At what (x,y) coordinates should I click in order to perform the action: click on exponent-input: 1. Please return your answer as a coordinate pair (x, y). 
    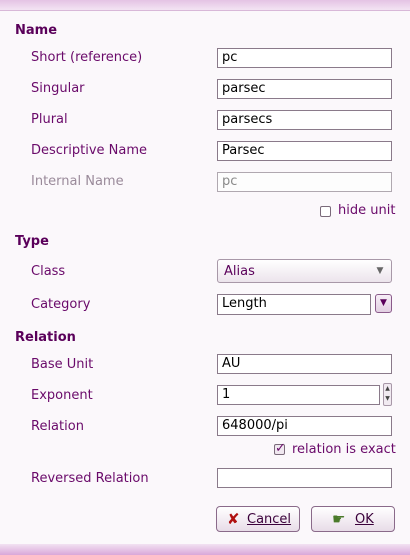
    Looking at the image, I should click on (298, 395).